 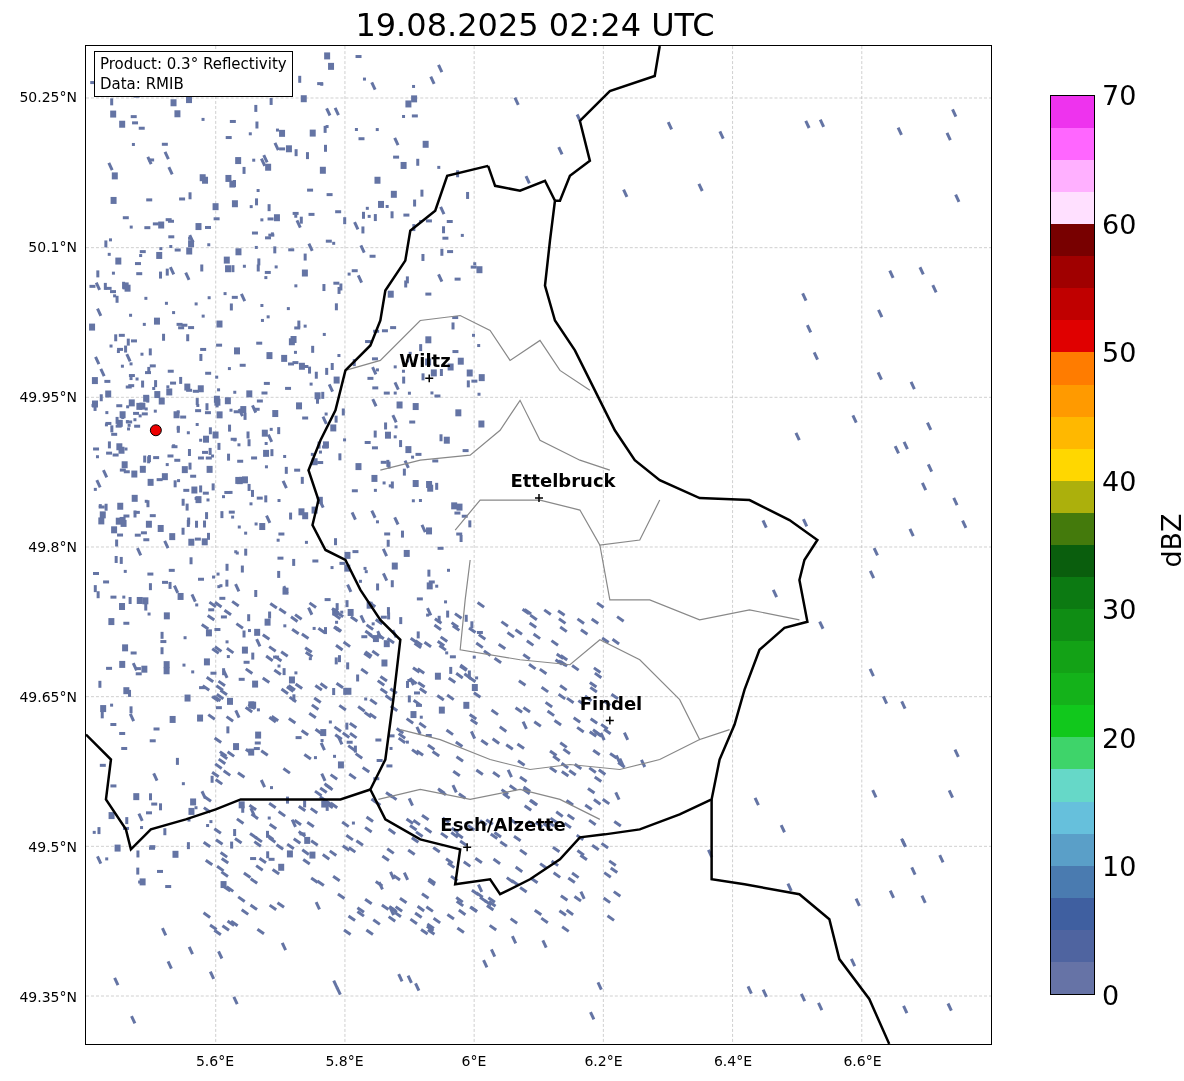 What do you see at coordinates (603, 1061) in the screenshot?
I see `longitude-tick-label: 6.2°E` at bounding box center [603, 1061].